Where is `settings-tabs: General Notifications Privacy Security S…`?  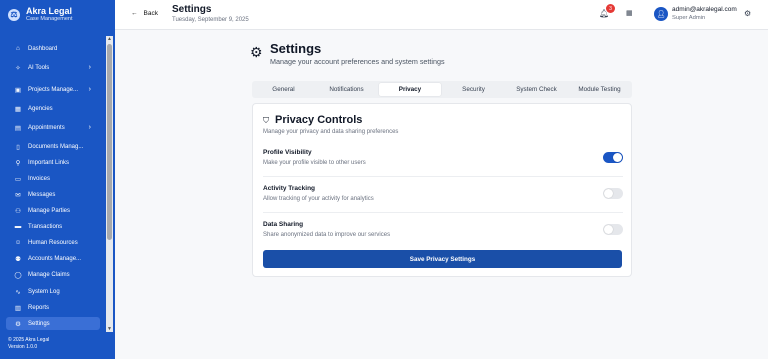
settings-tabs: General Notifications Privacy Security S… is located at coordinates (442, 89).